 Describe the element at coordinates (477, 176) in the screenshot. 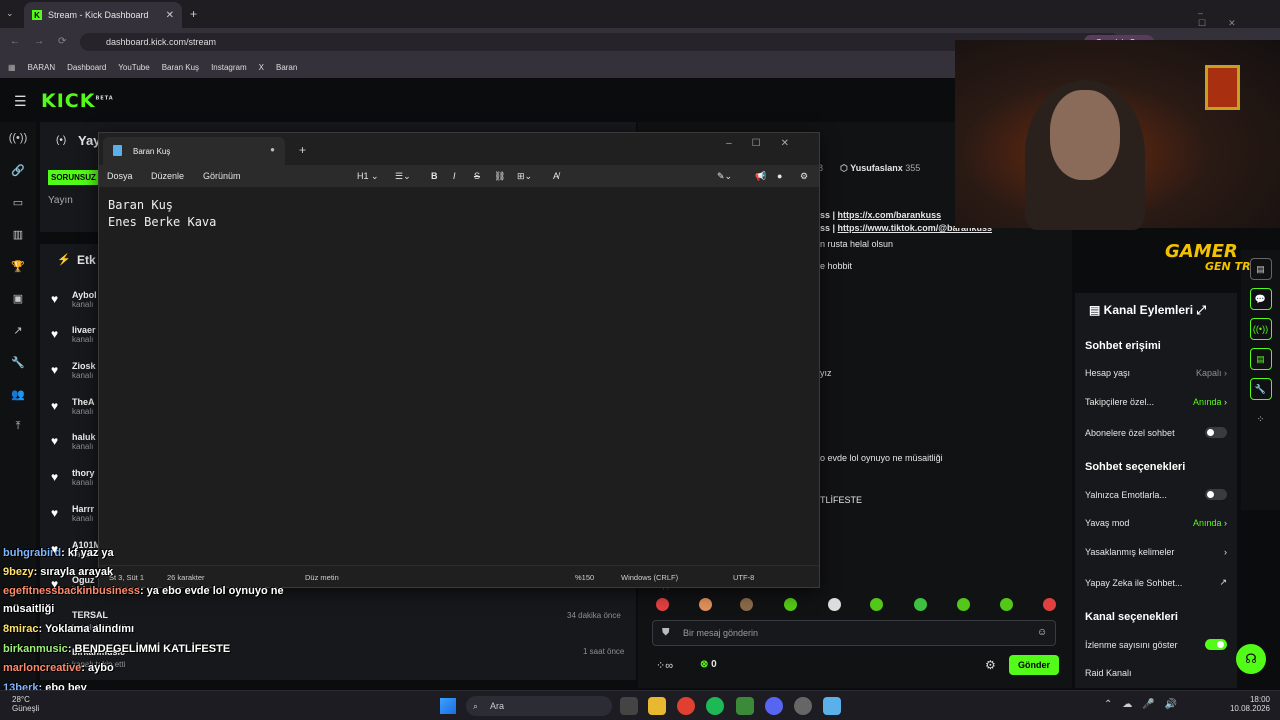

I see `strikethrough-icon: S` at that location.